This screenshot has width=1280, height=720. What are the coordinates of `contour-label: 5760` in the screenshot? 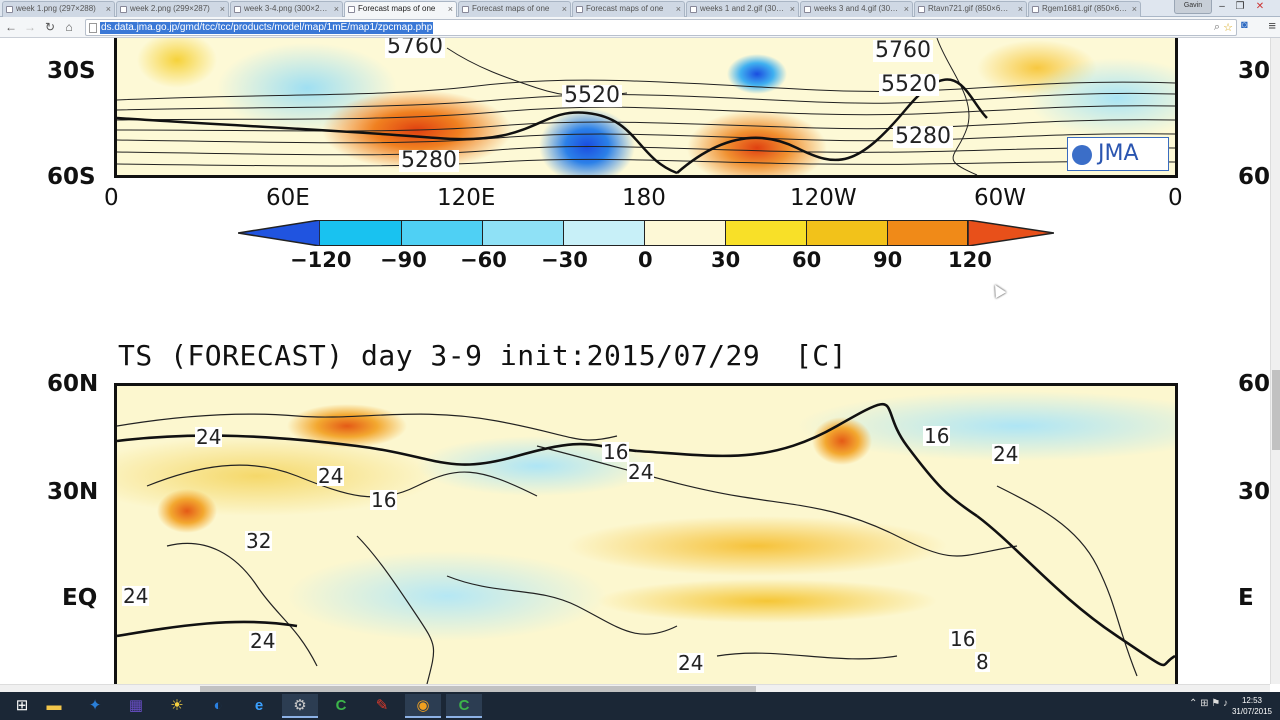 It's located at (415, 48).